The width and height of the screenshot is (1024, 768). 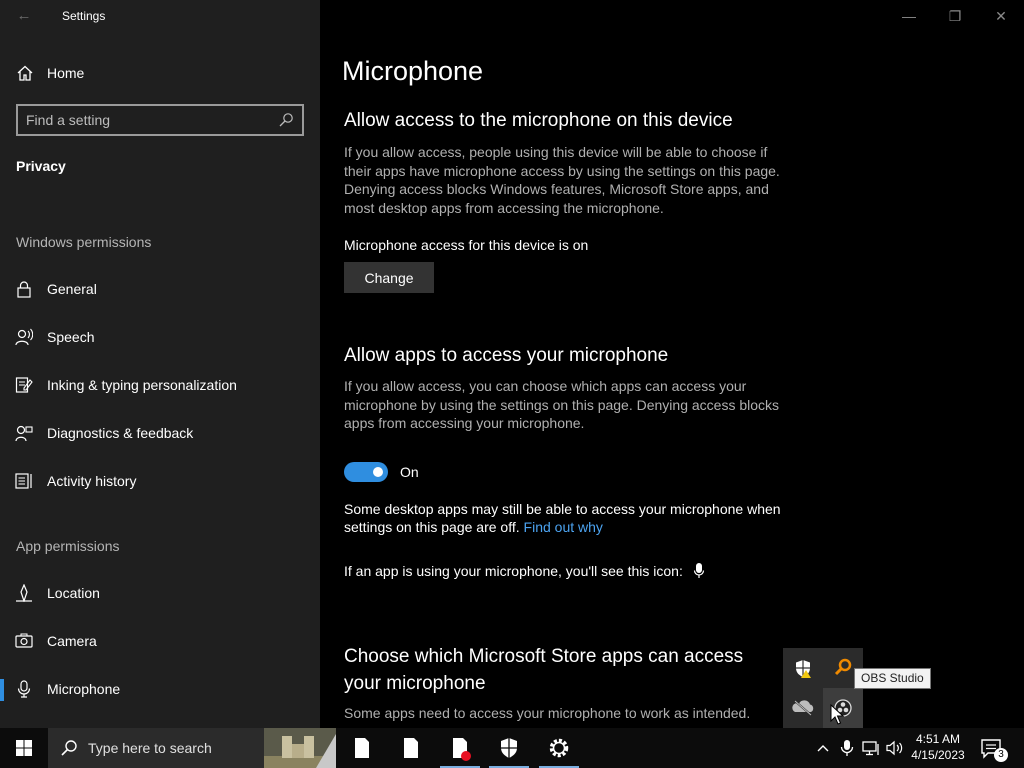 I want to click on taskbar-search-placeholder: Type here to search, so click(x=150, y=748).